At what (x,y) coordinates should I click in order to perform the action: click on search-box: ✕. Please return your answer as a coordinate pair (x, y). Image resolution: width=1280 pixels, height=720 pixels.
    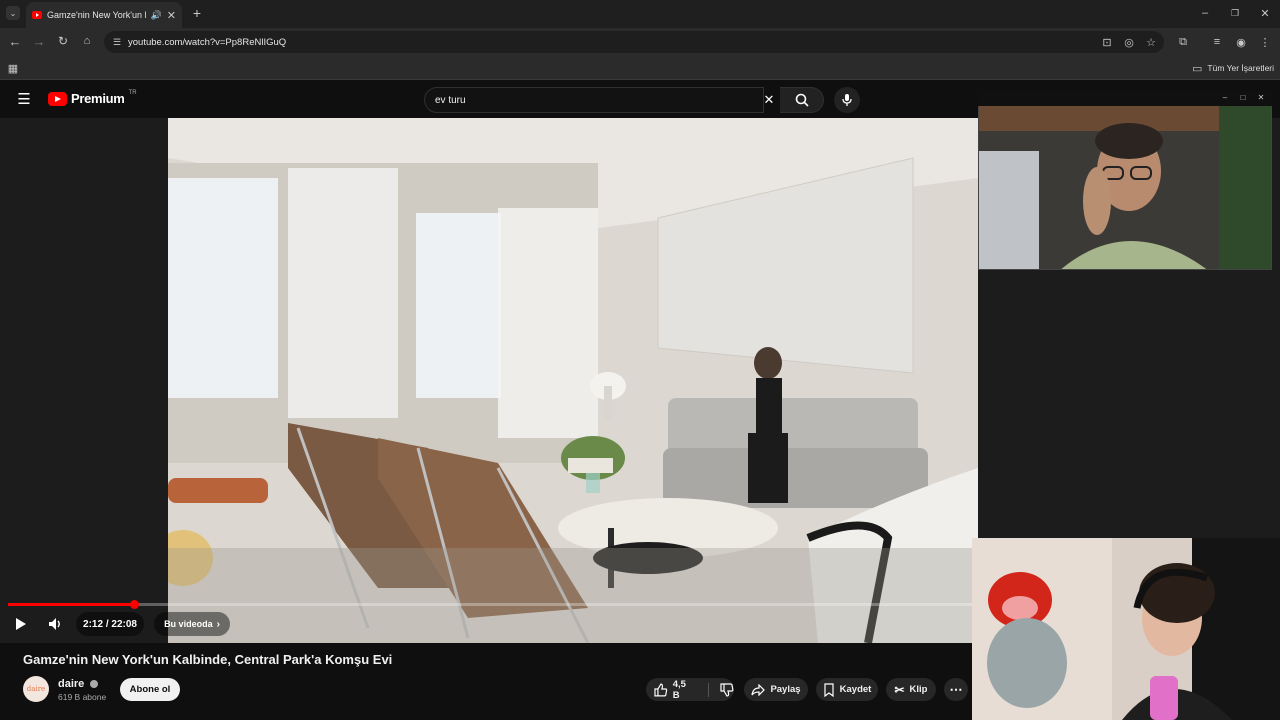
    Looking at the image, I should click on (624, 100).